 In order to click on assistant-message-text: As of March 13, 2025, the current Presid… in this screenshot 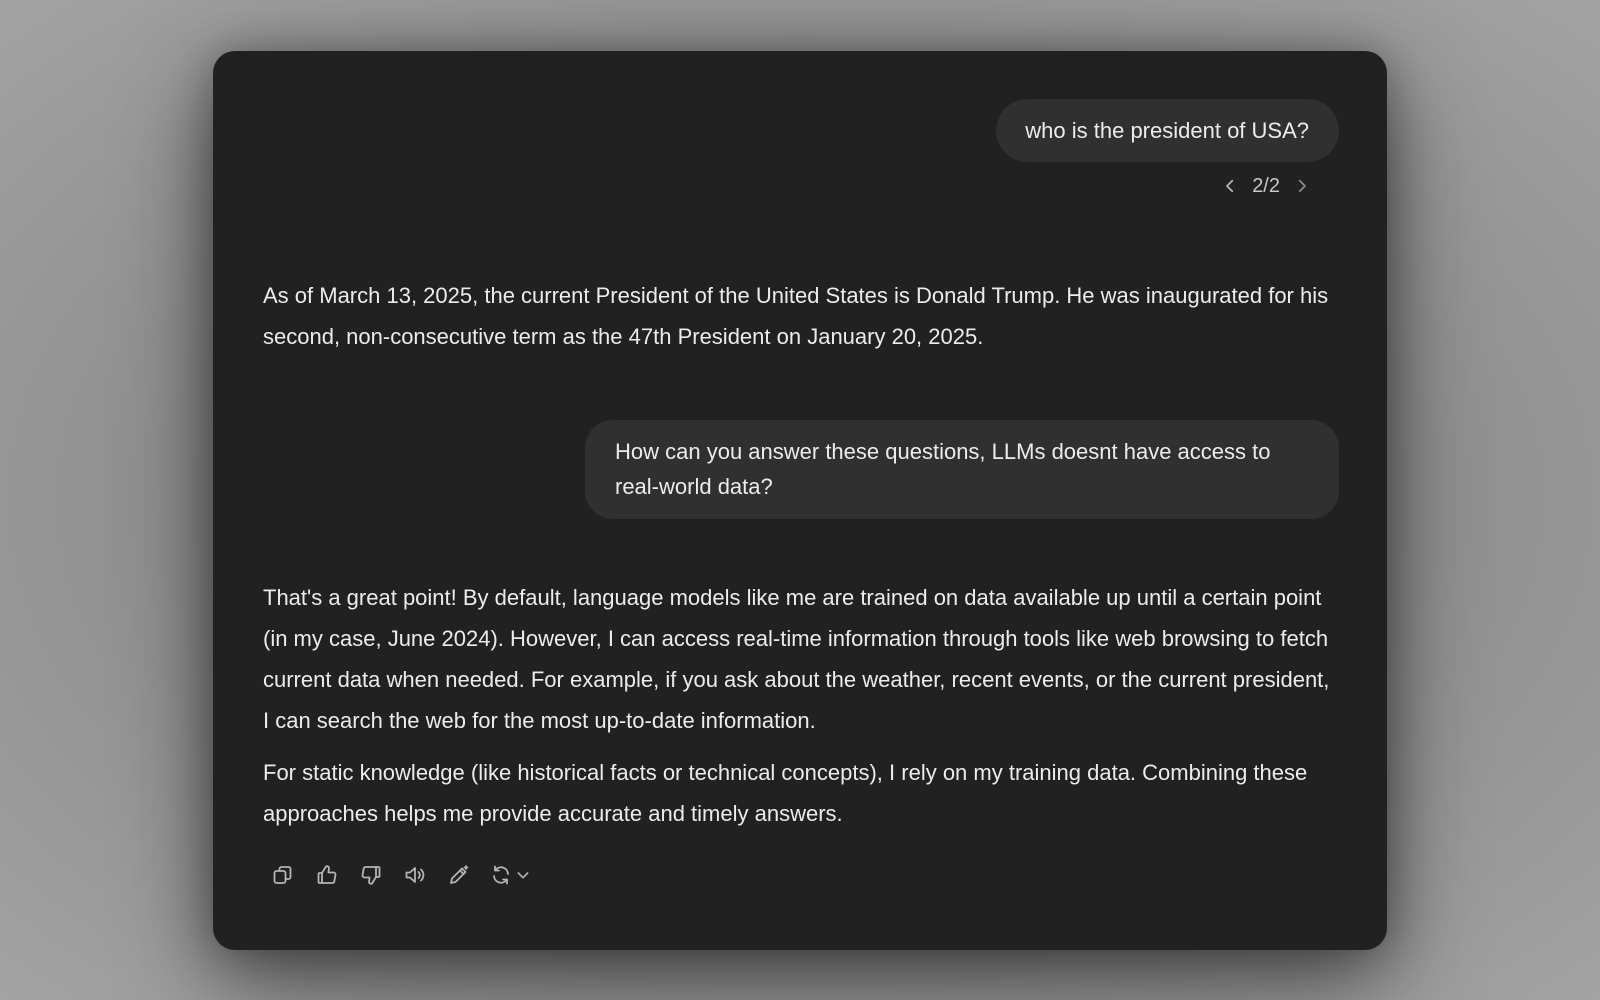, I will do `click(796, 316)`.